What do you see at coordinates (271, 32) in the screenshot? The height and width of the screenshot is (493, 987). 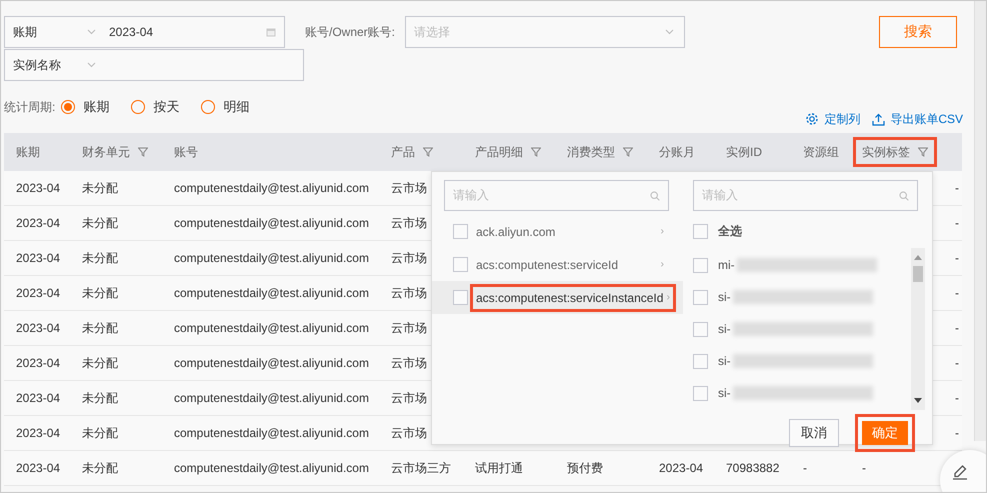 I see `calendar-icon` at bounding box center [271, 32].